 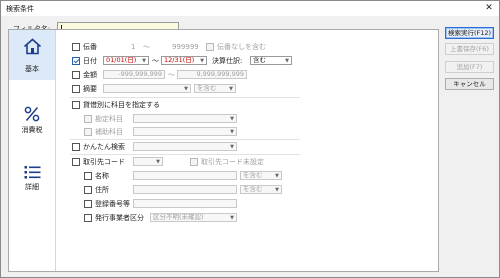 I want to click on date-to-value: 12/31(日), so click(x=179, y=60).